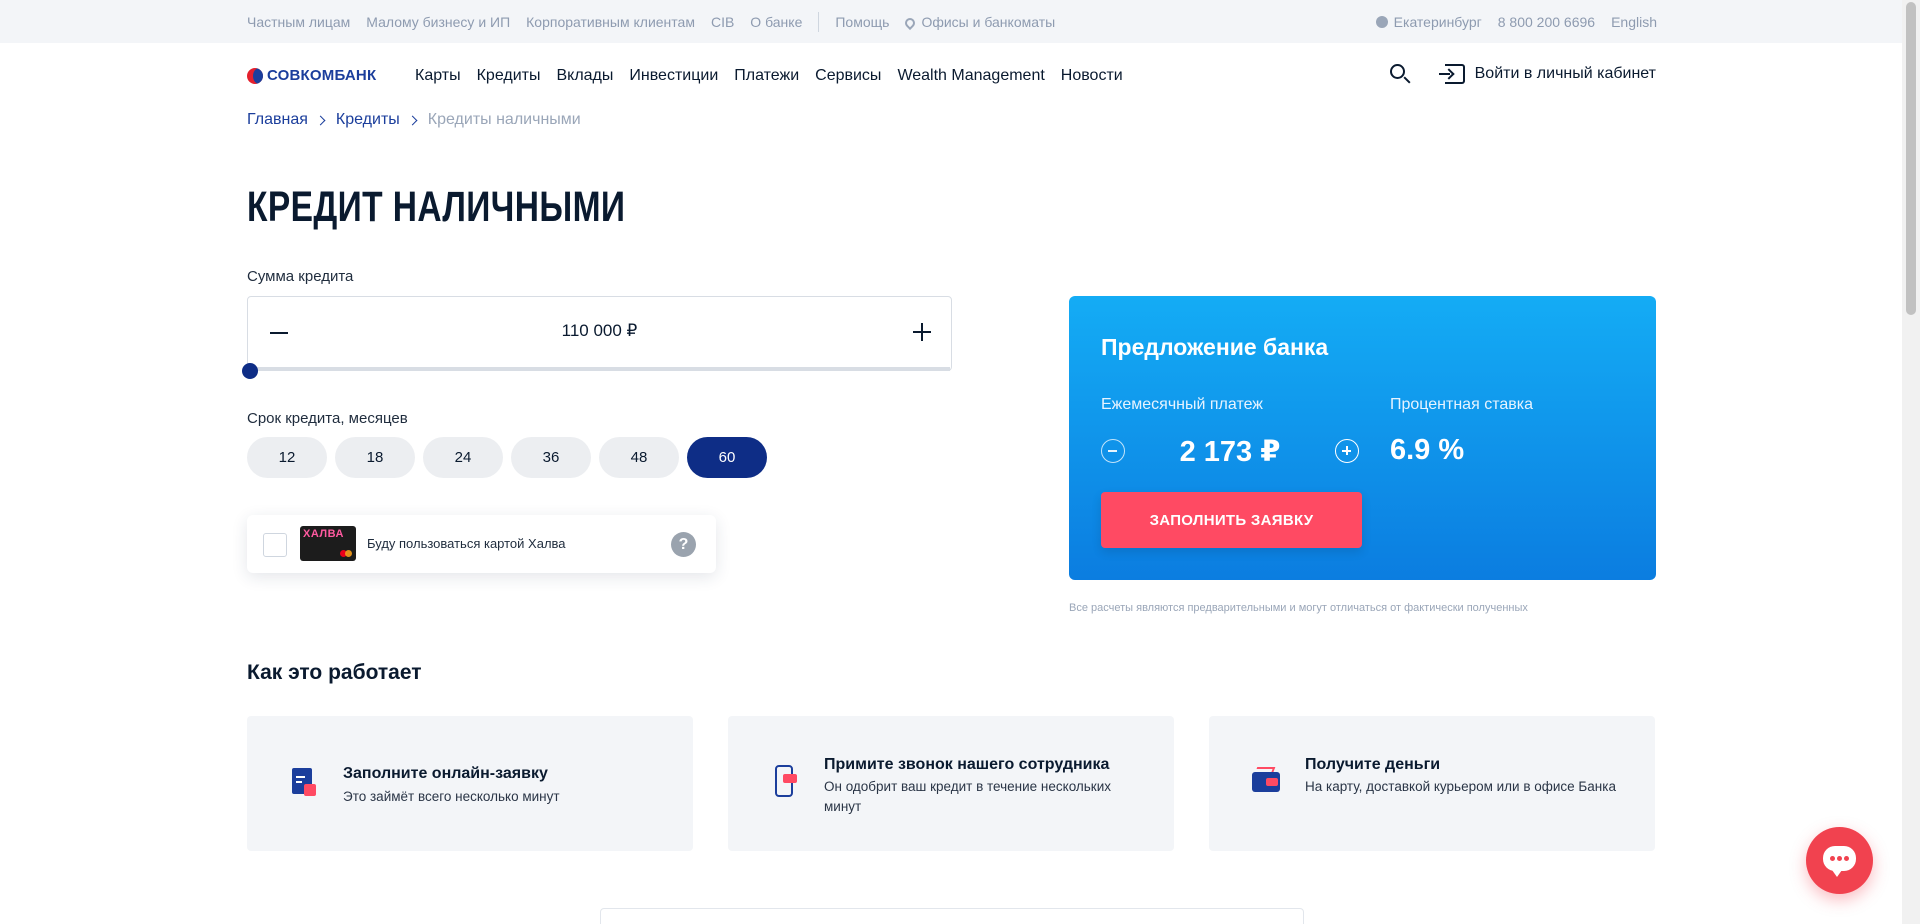 The image size is (1920, 924). What do you see at coordinates (722, 22) in the screenshot?
I see `topbar-link-cib: CIB` at bounding box center [722, 22].